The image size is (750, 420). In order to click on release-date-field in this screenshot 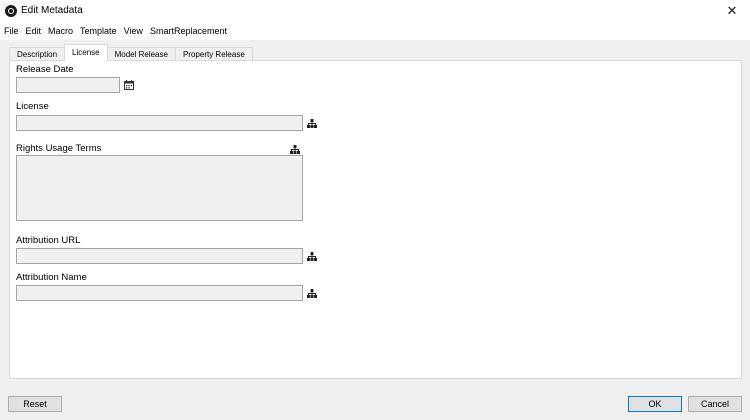, I will do `click(68, 85)`.